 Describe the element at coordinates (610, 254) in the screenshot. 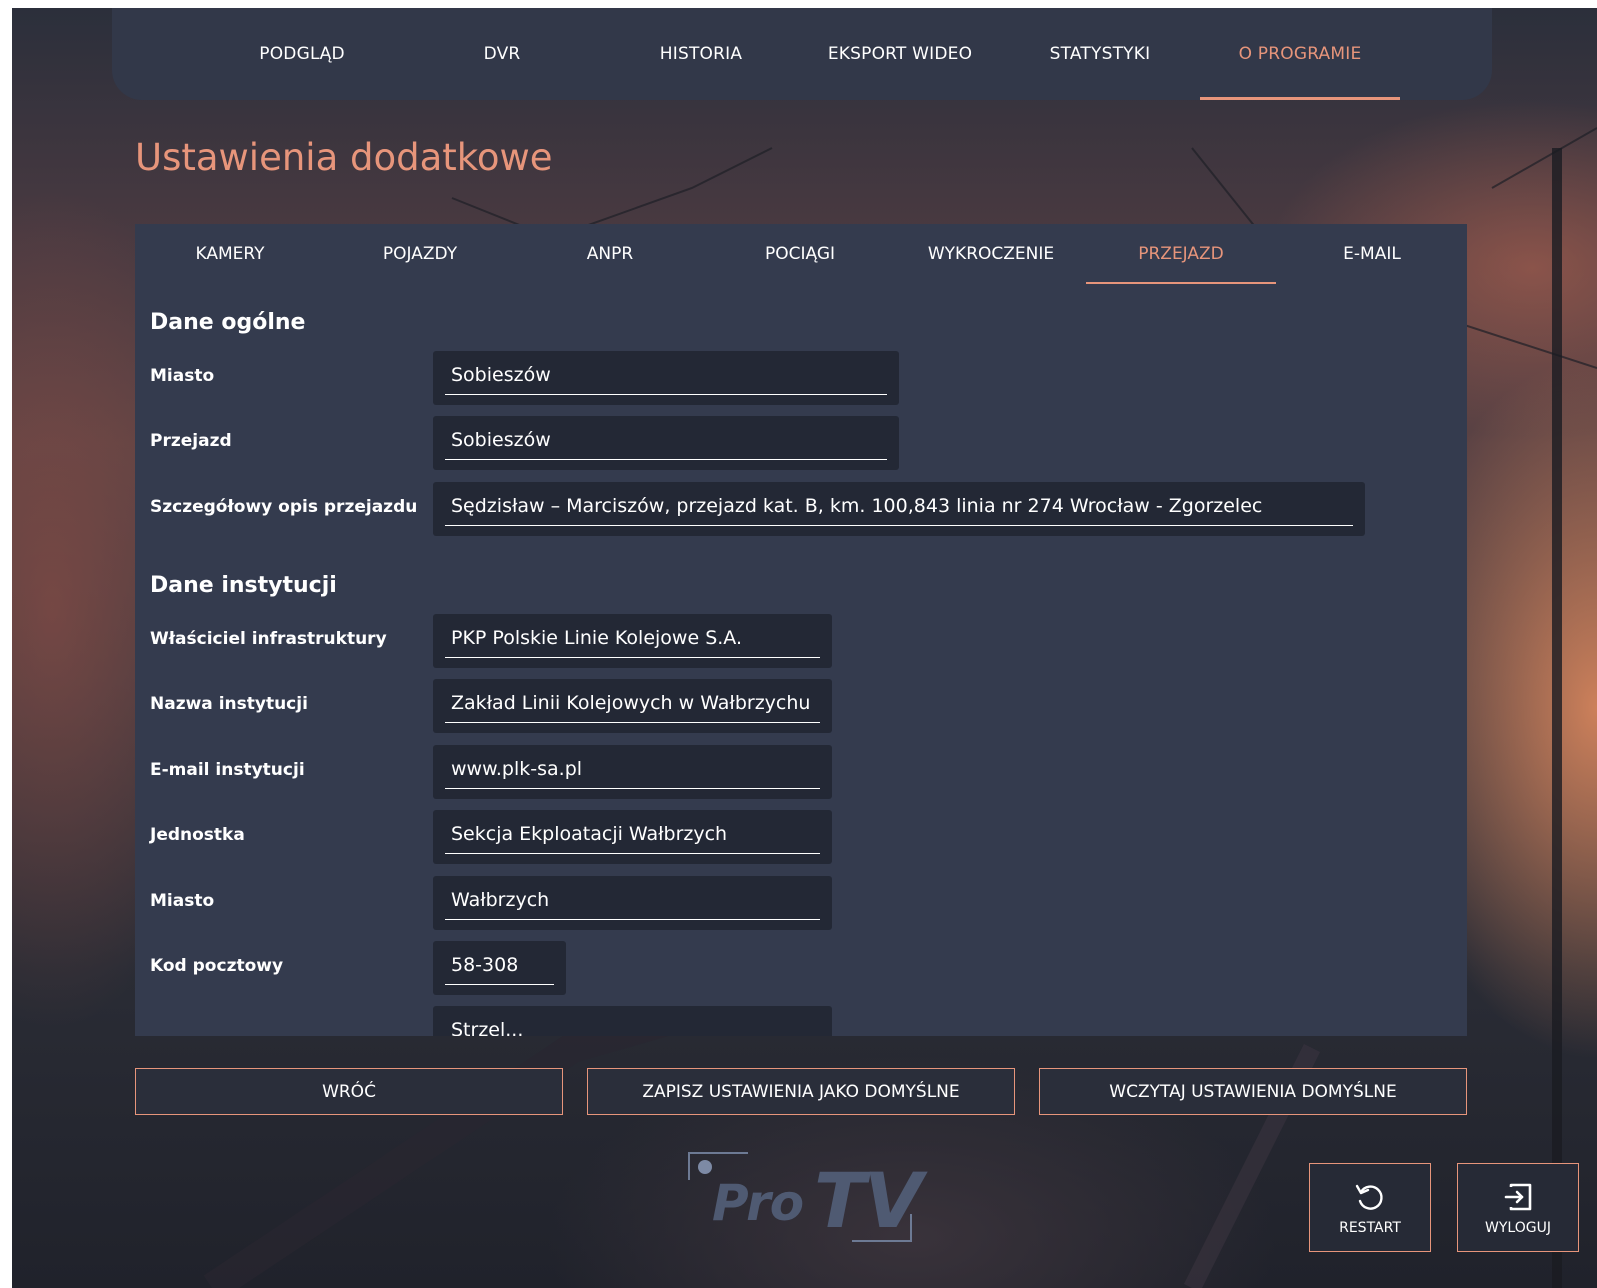

I see `subtab-anpr: ANPR` at that location.